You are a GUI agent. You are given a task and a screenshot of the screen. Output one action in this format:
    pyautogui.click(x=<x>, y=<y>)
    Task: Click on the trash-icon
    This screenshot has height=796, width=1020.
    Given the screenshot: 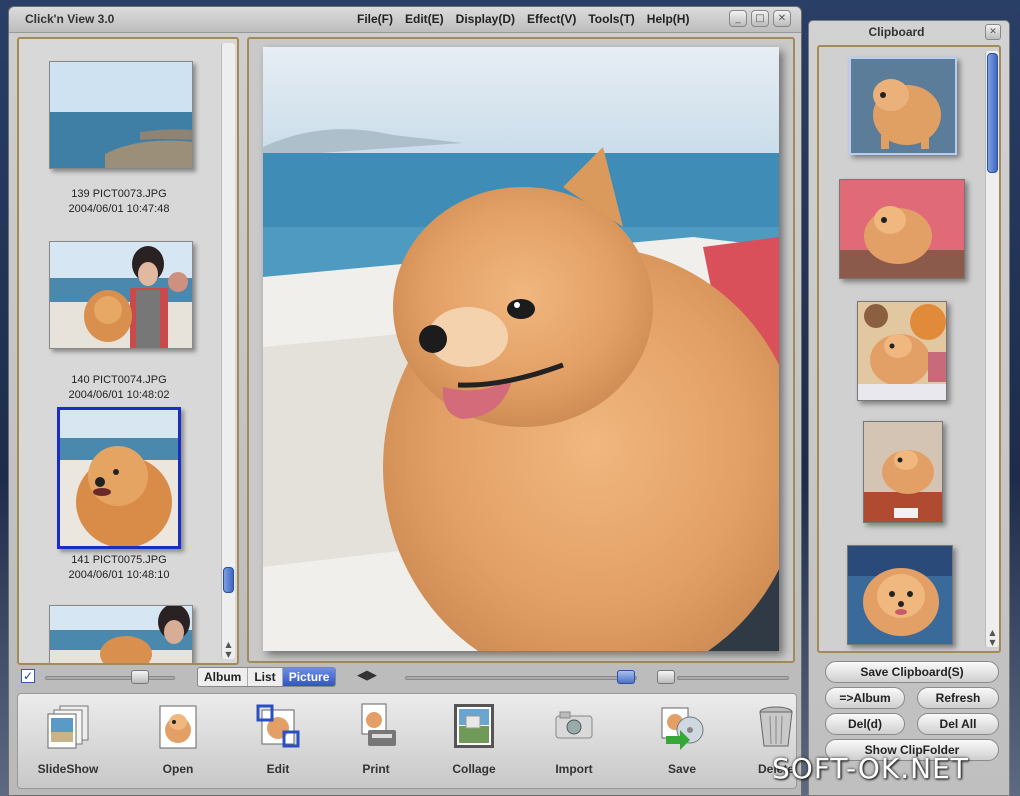 What is the action you would take?
    pyautogui.click(x=776, y=726)
    